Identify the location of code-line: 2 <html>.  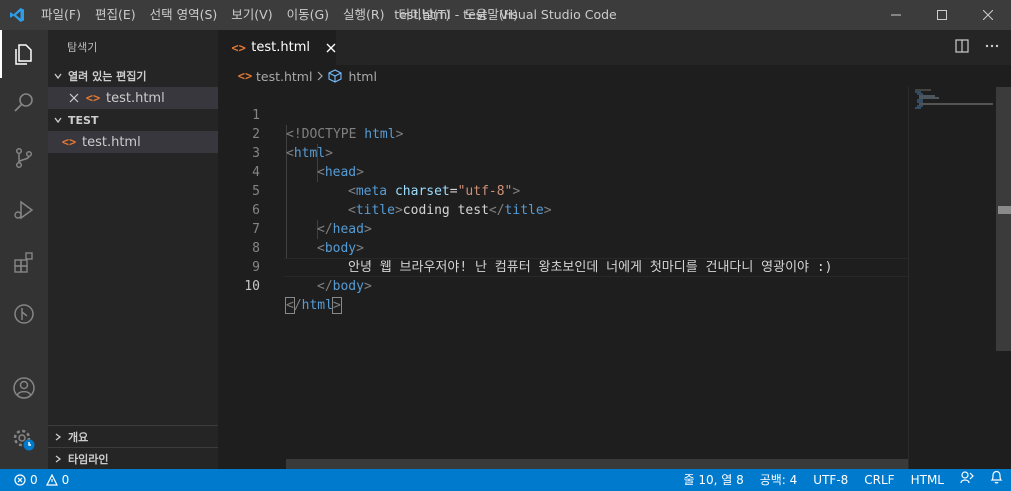
(563, 133).